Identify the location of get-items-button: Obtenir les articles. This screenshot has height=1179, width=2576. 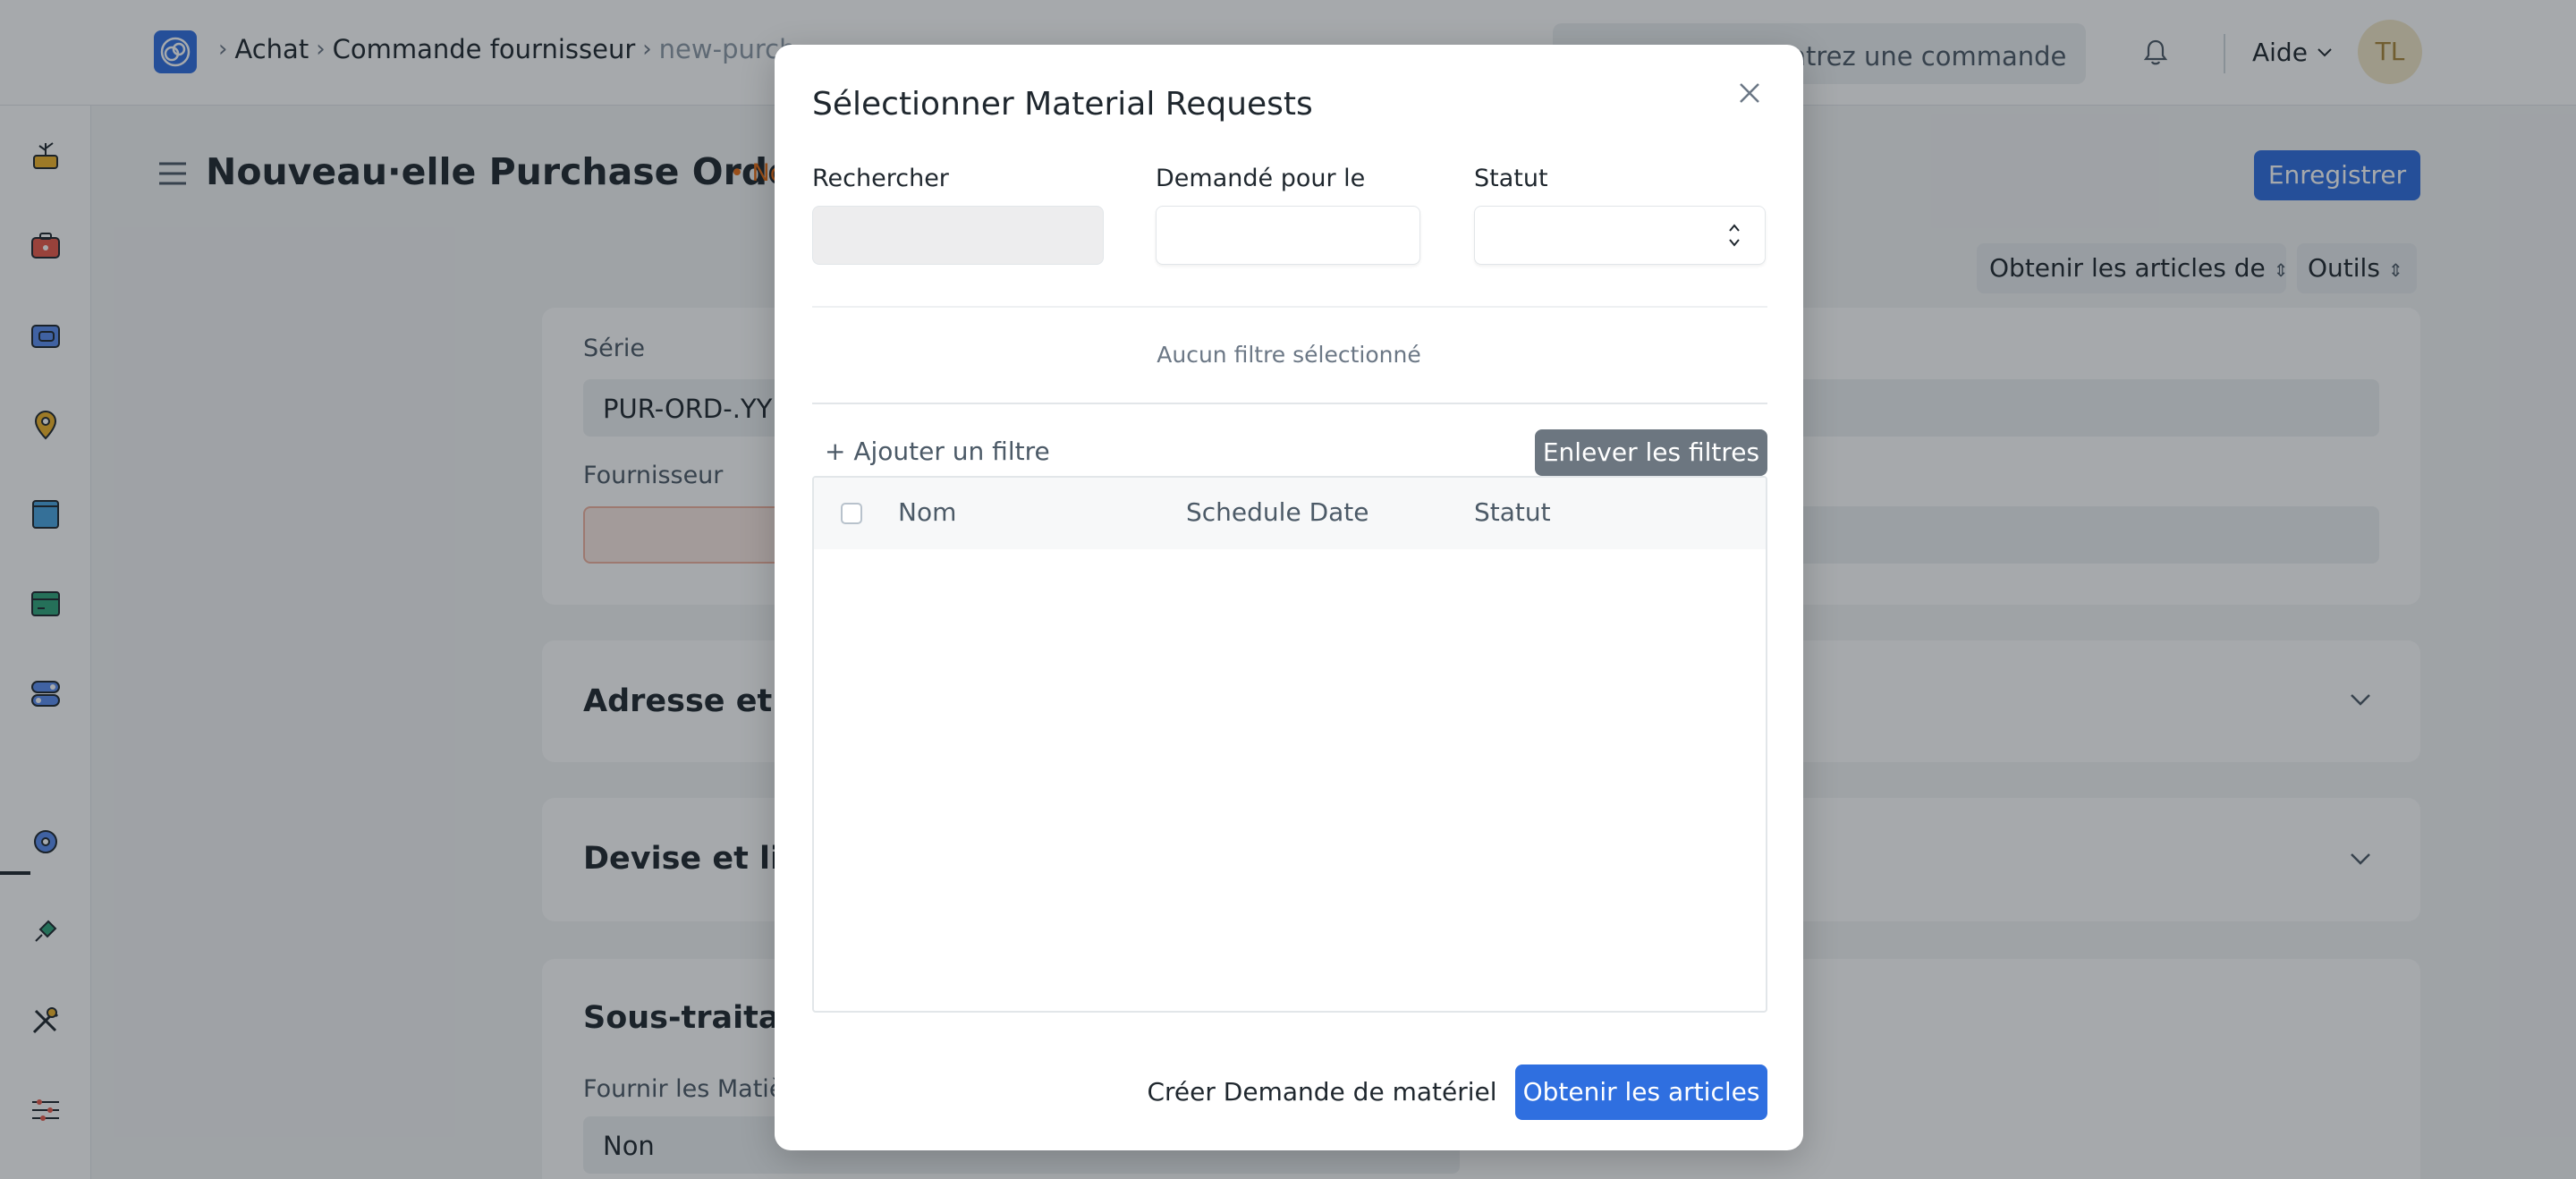
(1641, 1092).